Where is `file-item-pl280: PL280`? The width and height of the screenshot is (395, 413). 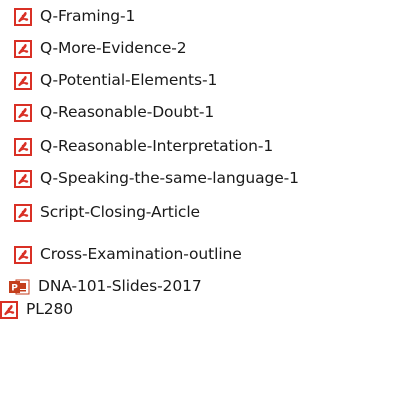 file-item-pl280: PL280 is located at coordinates (36, 310).